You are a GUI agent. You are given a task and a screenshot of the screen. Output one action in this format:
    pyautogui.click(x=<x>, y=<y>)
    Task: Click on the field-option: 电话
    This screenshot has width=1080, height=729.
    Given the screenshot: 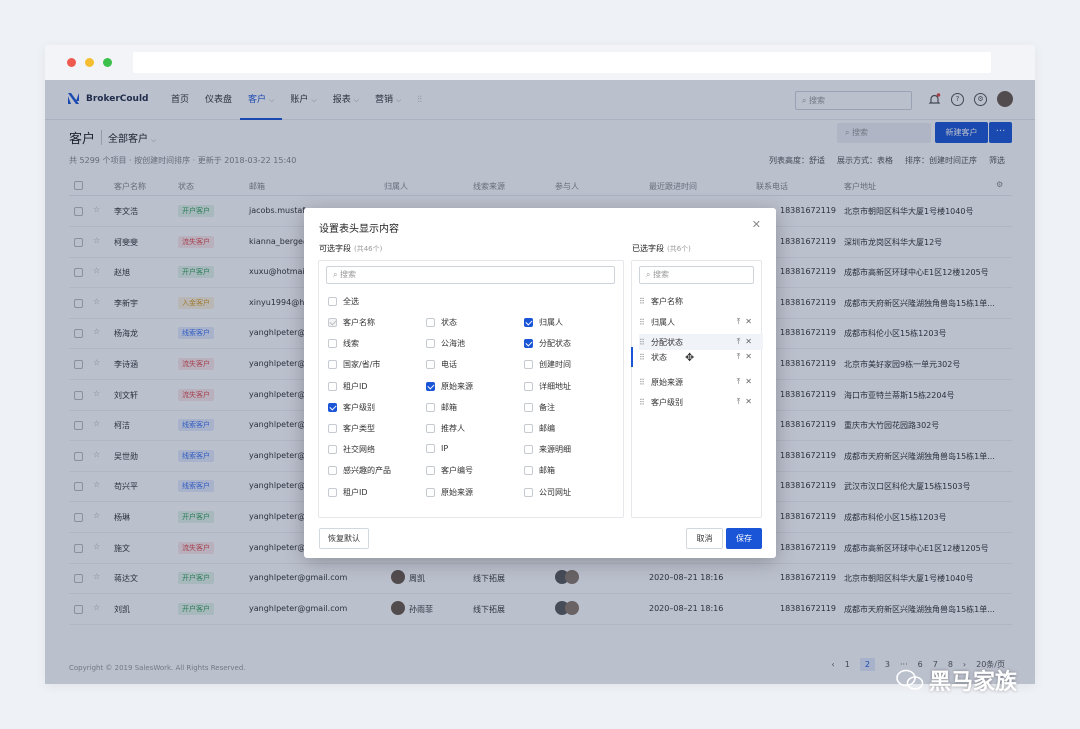 What is the action you would take?
    pyautogui.click(x=441, y=364)
    